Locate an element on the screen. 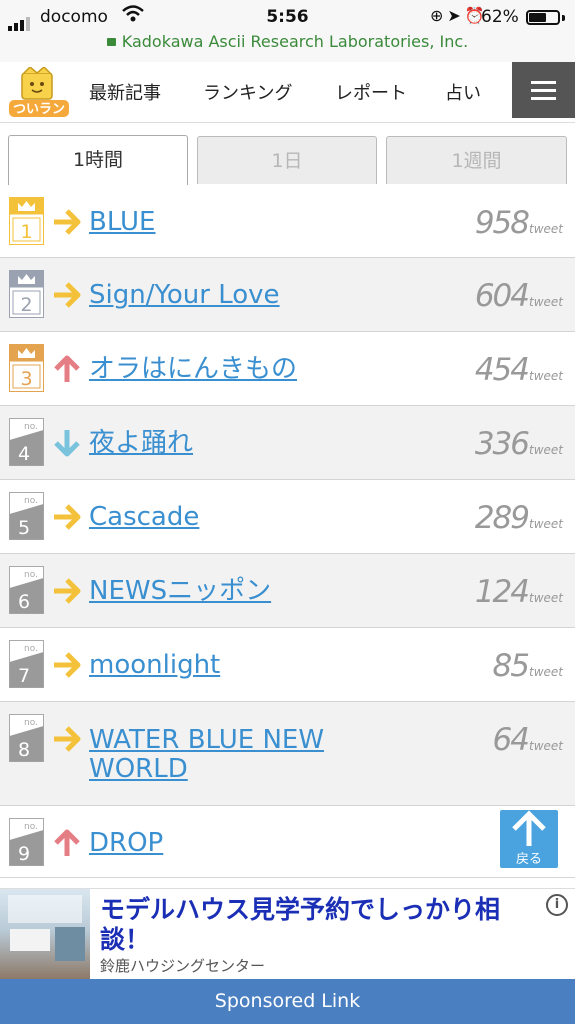 This screenshot has height=1024, width=575. status-icons: ⊕➤⏰ is located at coordinates (459, 15).